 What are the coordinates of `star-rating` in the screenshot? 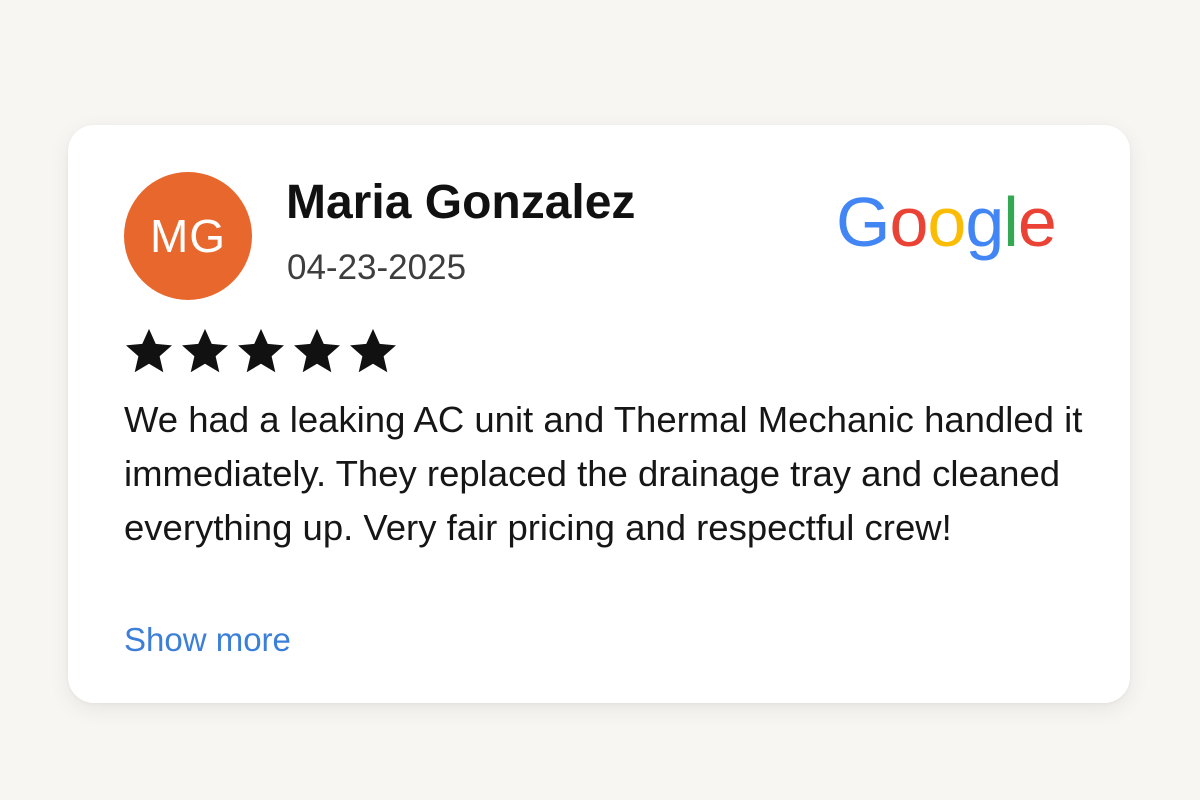 It's located at (261, 351).